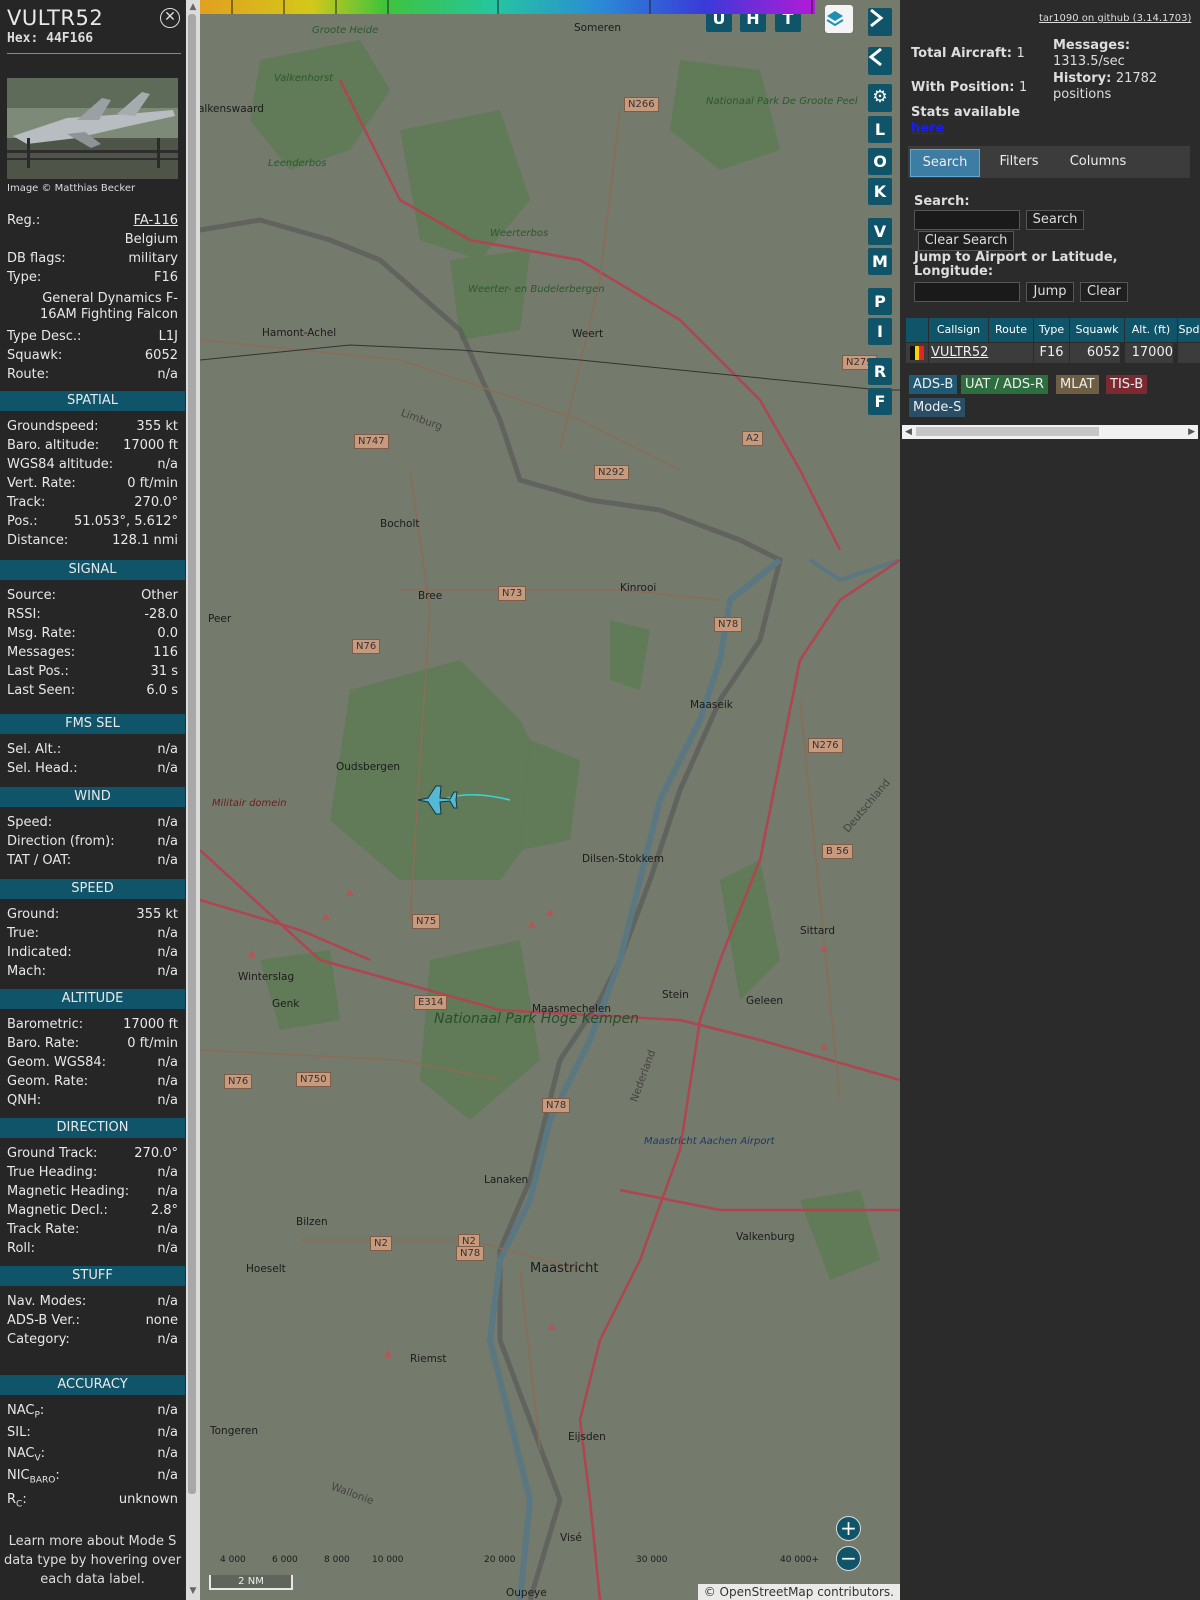 This screenshot has height=1600, width=1200. Describe the element at coordinates (92, 824) in the screenshot. I see `wind-row: Speed: n/a` at that location.